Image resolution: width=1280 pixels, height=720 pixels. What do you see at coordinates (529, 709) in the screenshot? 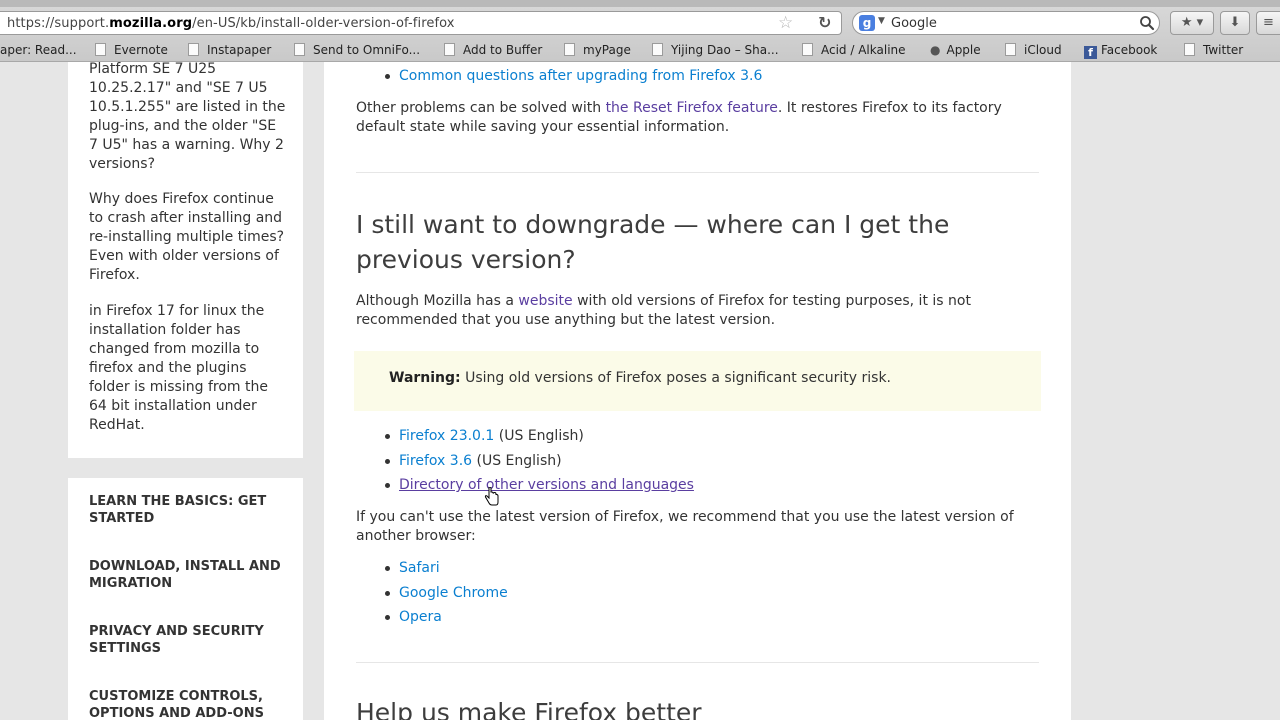
I see `help-heading: Help us make Firefox better` at bounding box center [529, 709].